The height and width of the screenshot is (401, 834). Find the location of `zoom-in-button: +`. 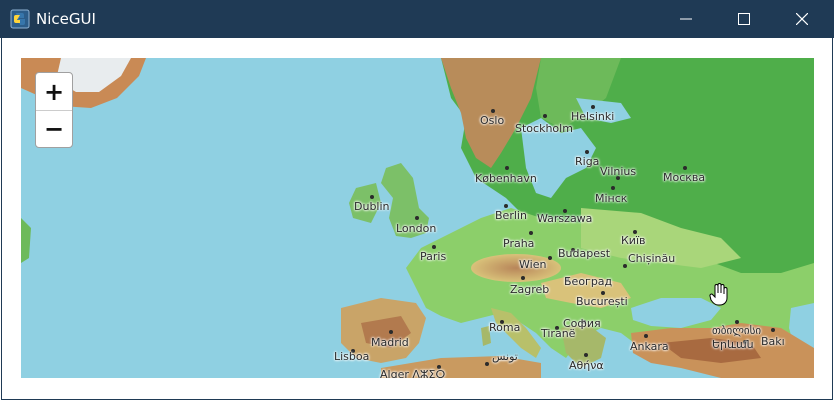

zoom-in-button: + is located at coordinates (54, 92).